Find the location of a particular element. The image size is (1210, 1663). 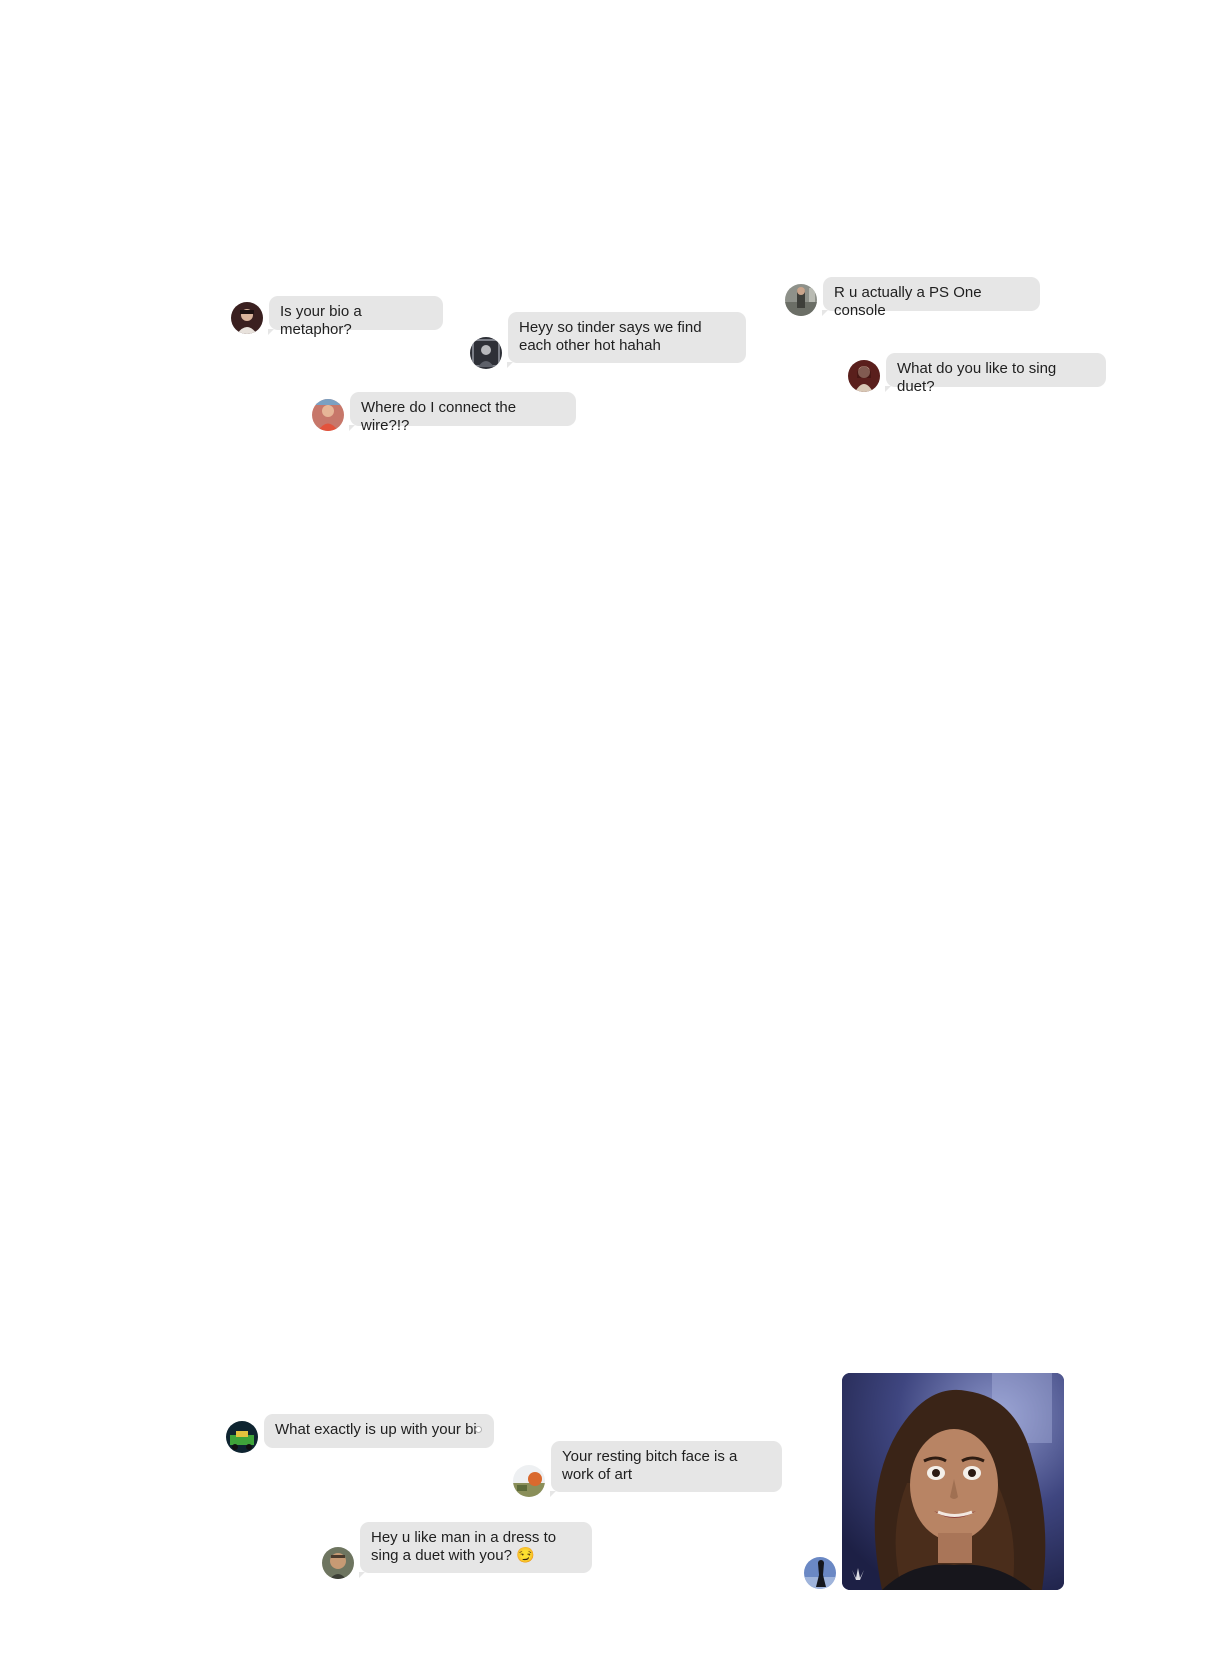

message-bubble: R u actually a PS One console is located at coordinates (931, 298).